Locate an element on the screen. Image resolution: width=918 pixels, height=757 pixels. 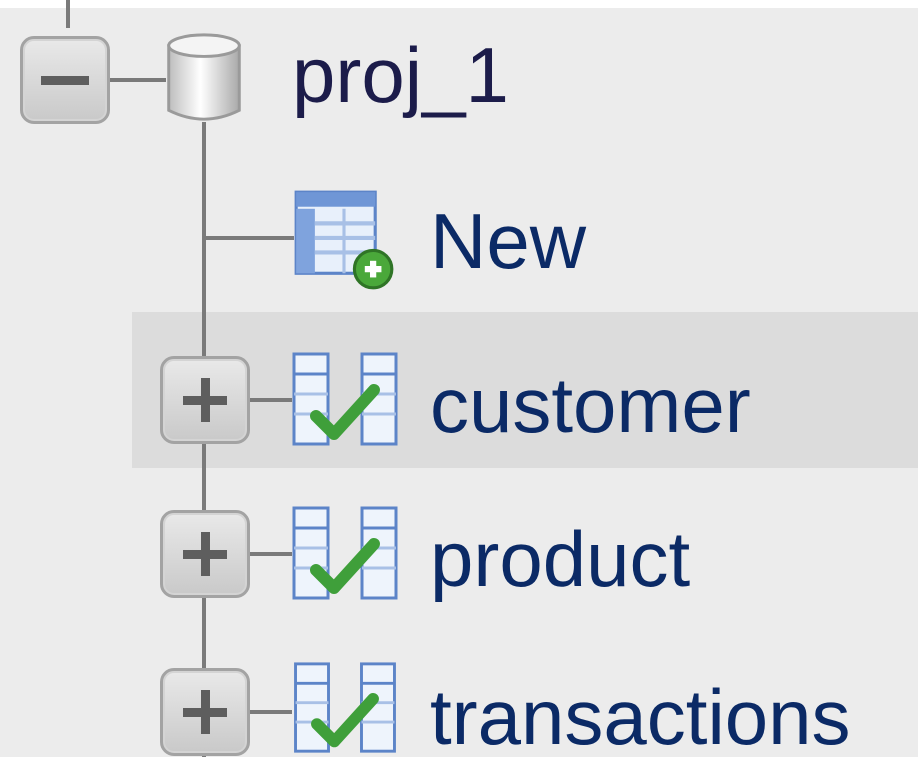
expand-toggle-product is located at coordinates (205, 554).